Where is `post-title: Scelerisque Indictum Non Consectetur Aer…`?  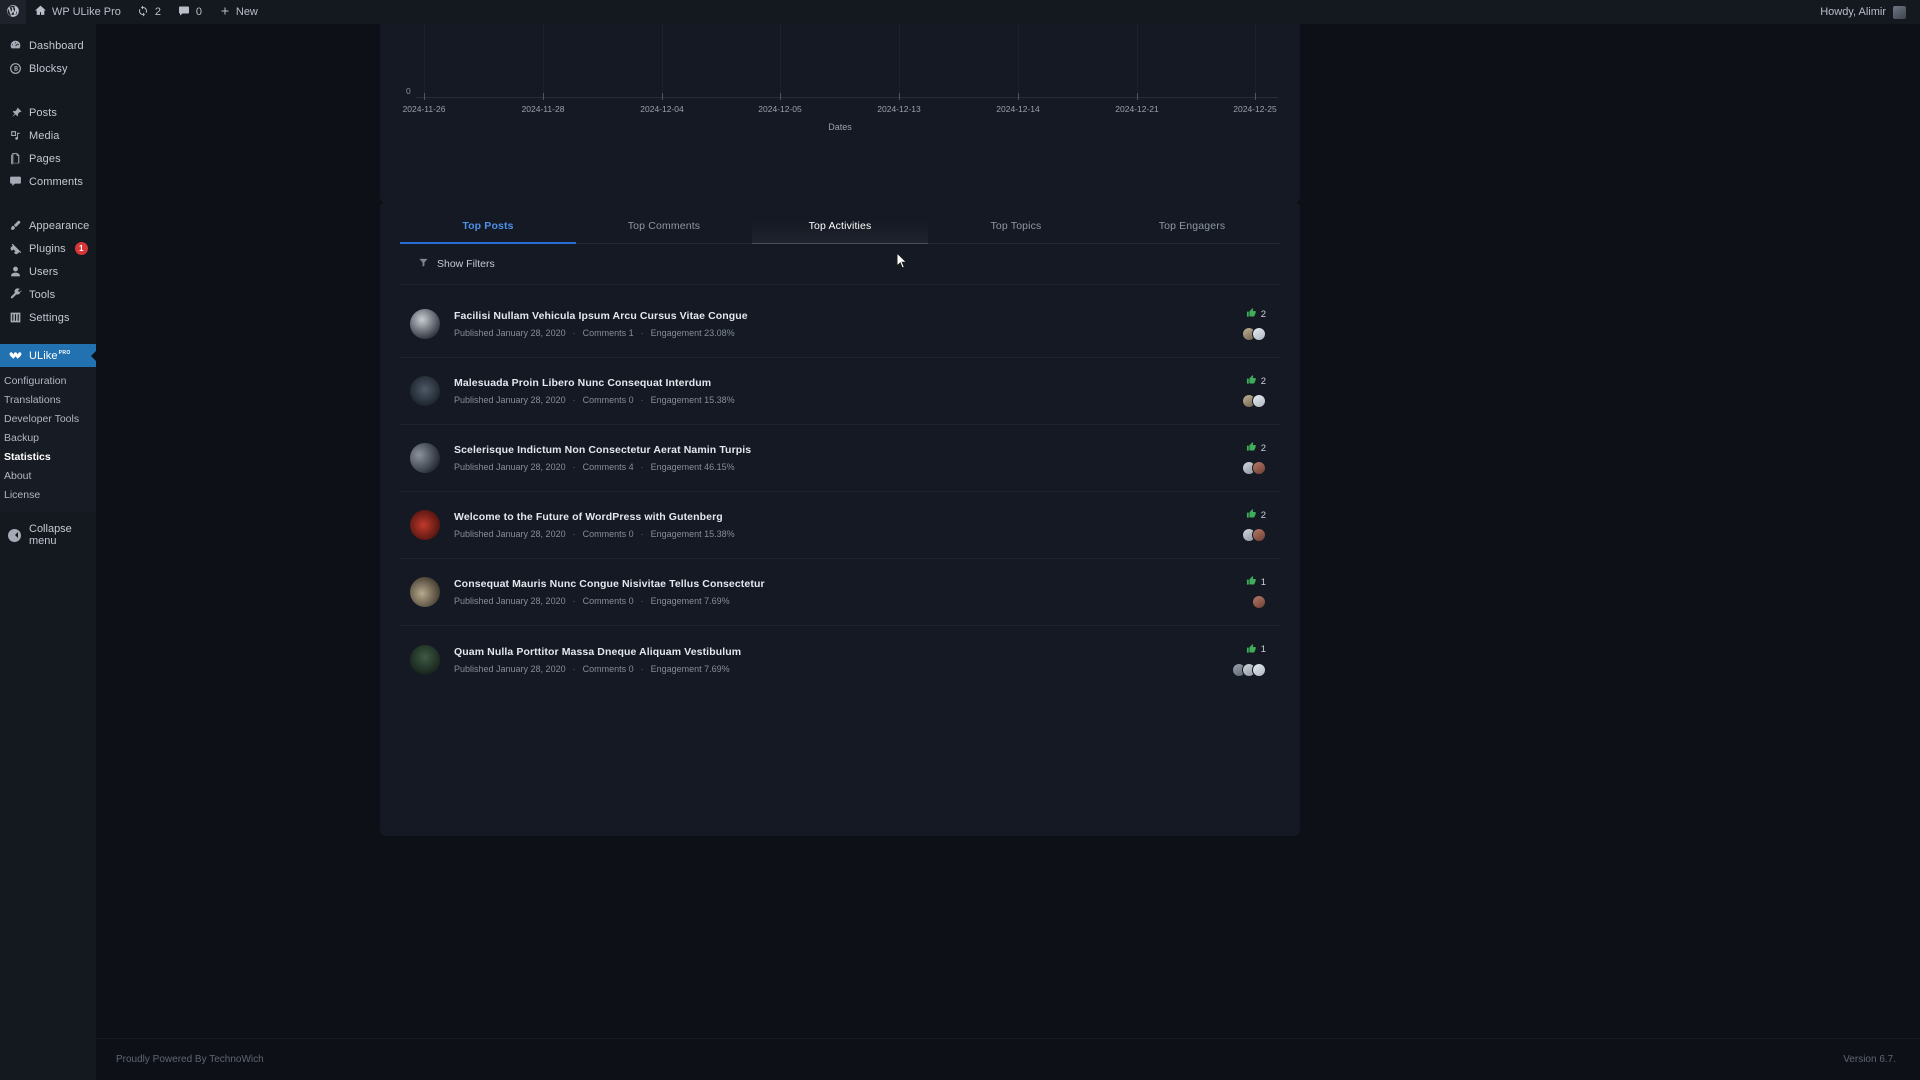
post-title: Scelerisque Indictum Non Consectetur Aer… is located at coordinates (848, 450).